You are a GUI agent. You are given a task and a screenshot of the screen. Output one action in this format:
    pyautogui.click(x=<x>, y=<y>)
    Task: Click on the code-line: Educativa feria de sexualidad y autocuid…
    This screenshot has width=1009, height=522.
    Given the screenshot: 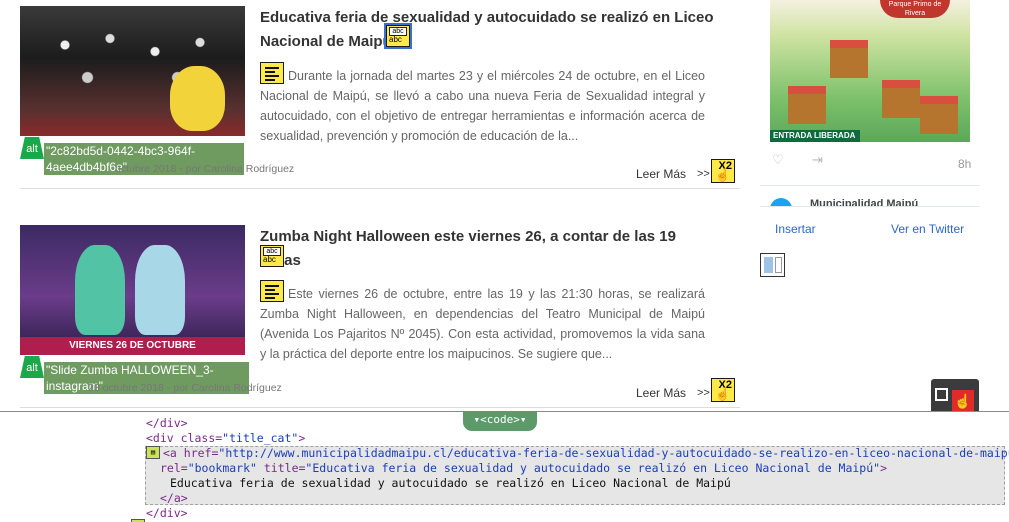 What is the action you would take?
    pyautogui.click(x=450, y=483)
    